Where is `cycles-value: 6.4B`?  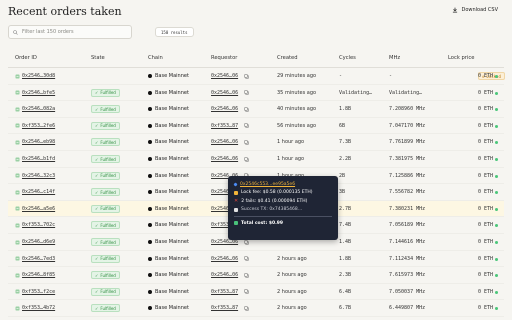 cycles-value: 6.4B is located at coordinates (345, 291).